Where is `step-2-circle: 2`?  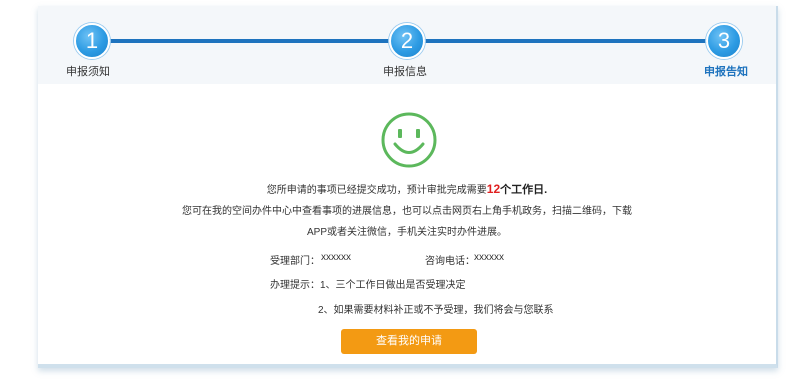 step-2-circle: 2 is located at coordinates (407, 41).